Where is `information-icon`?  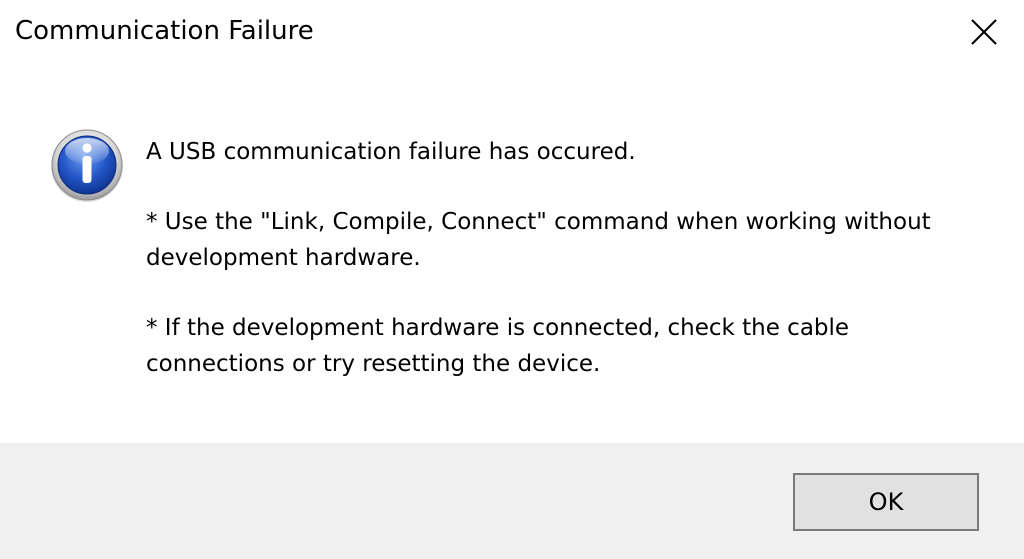
information-icon is located at coordinates (87, 165).